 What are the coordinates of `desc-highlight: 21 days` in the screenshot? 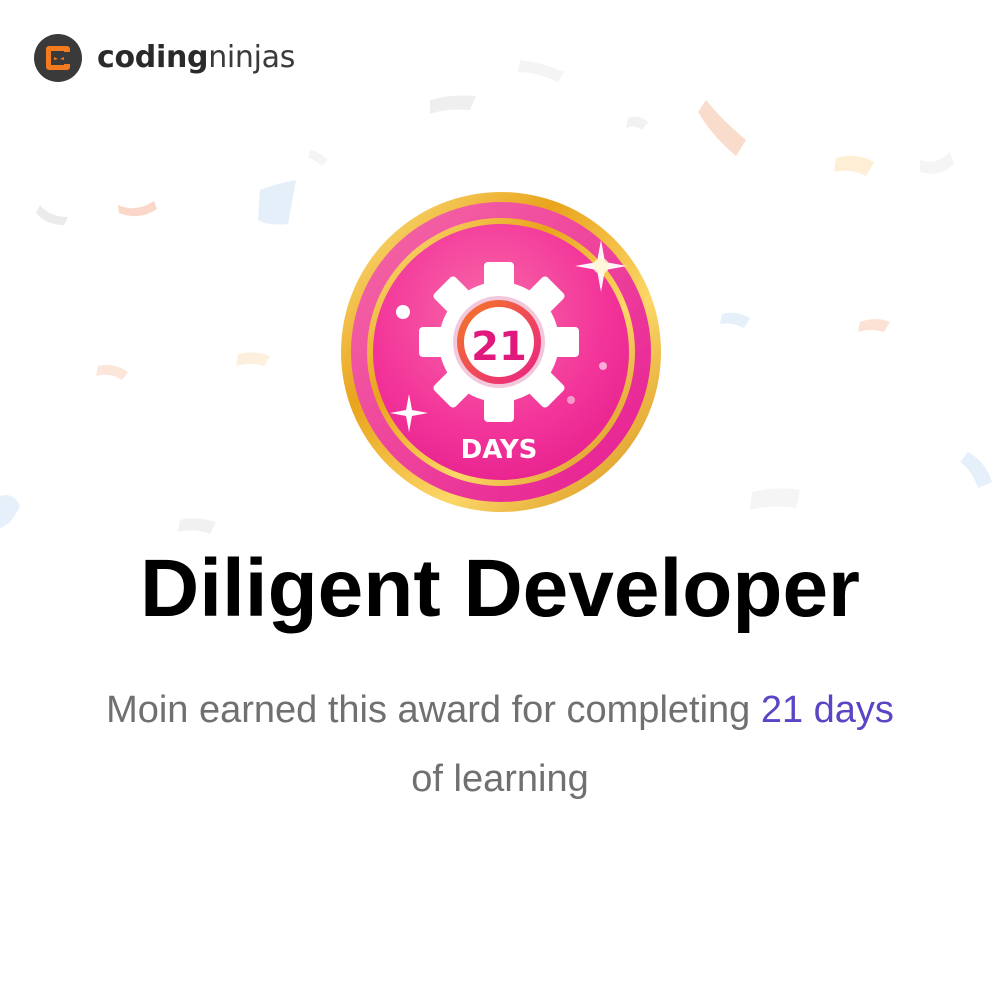 It's located at (827, 710).